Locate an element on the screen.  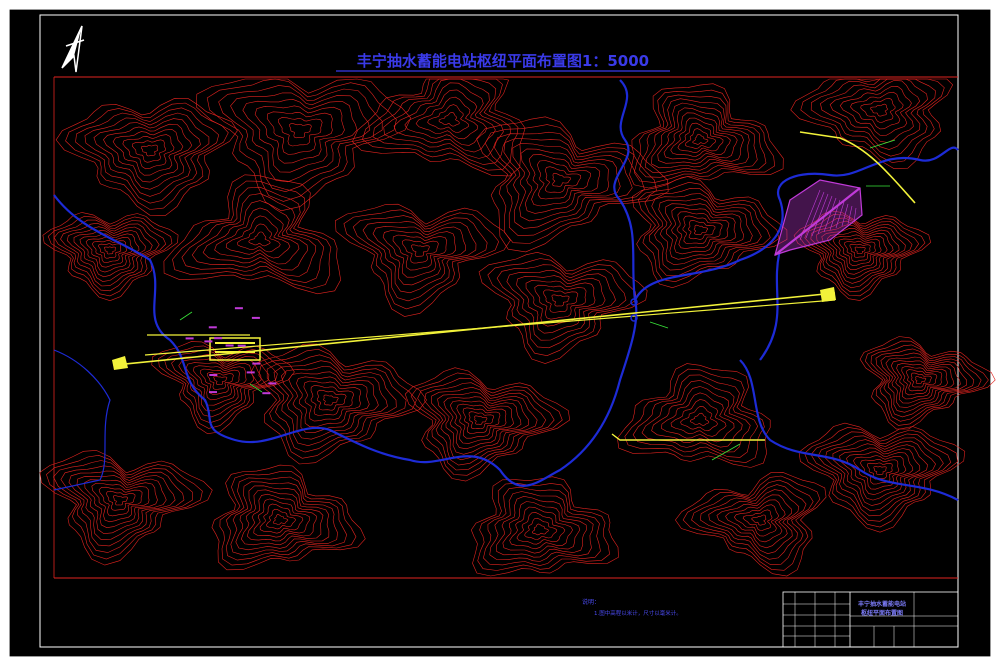
notes-heading: 说明： is located at coordinates (591, 602).